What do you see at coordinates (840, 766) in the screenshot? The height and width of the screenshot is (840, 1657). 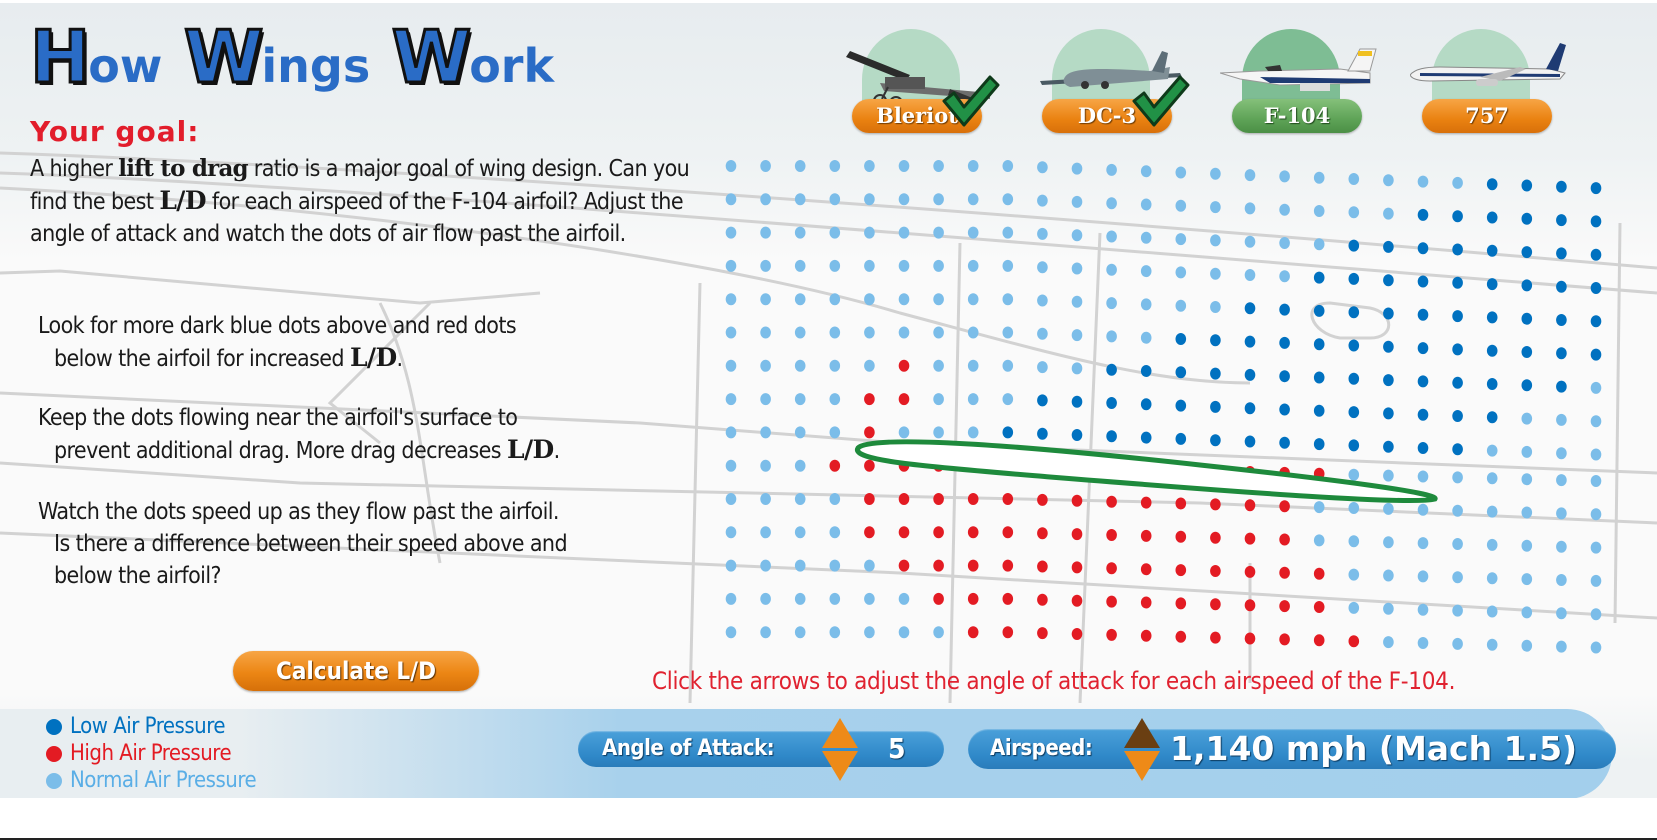 I see `angle-decrease-arrow-icon` at bounding box center [840, 766].